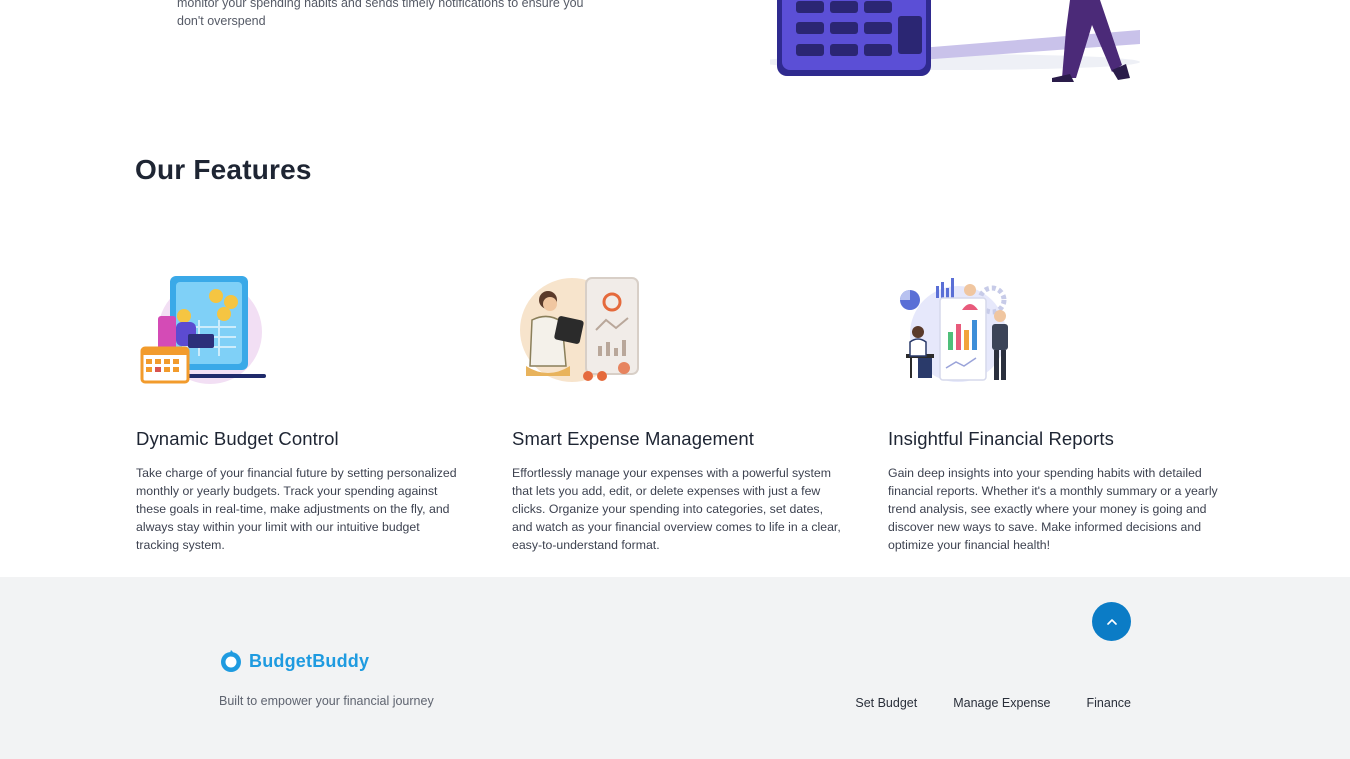 The image size is (1350, 759). Describe the element at coordinates (203, 330) in the screenshot. I see `budget-calendar-illustration` at that location.